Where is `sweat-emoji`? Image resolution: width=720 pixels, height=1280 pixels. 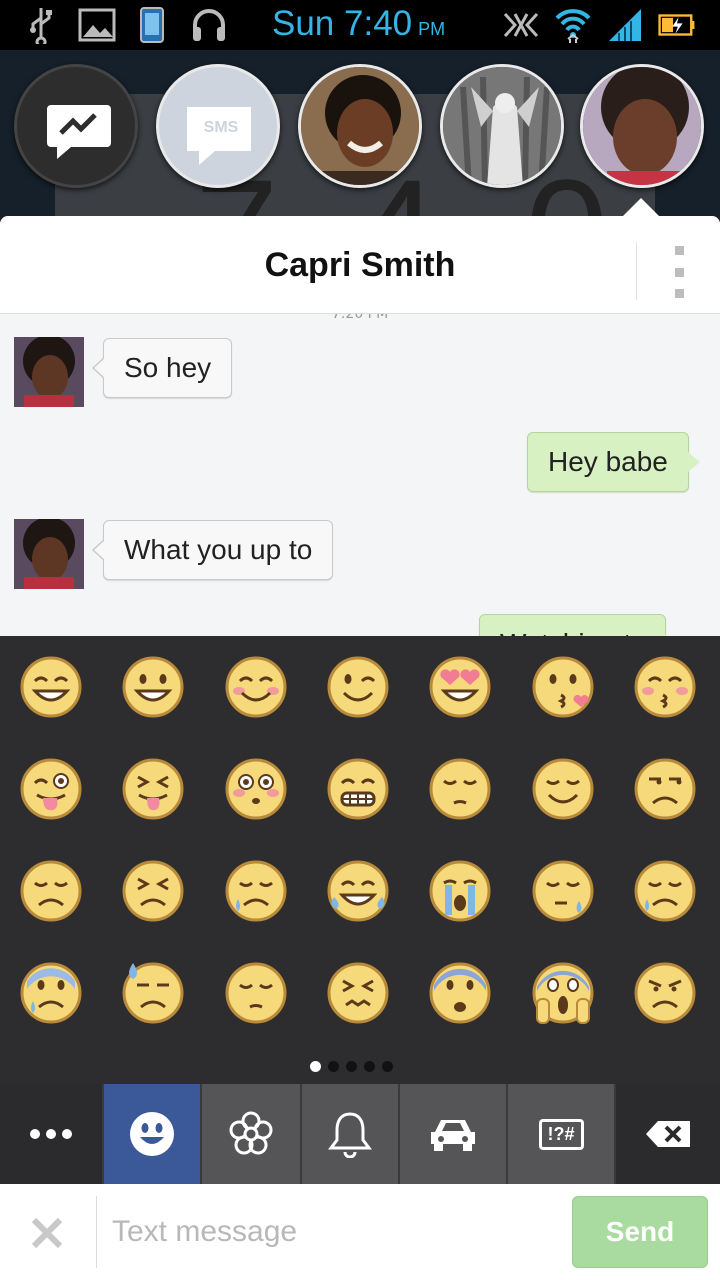 sweat-emoji is located at coordinates (153, 993).